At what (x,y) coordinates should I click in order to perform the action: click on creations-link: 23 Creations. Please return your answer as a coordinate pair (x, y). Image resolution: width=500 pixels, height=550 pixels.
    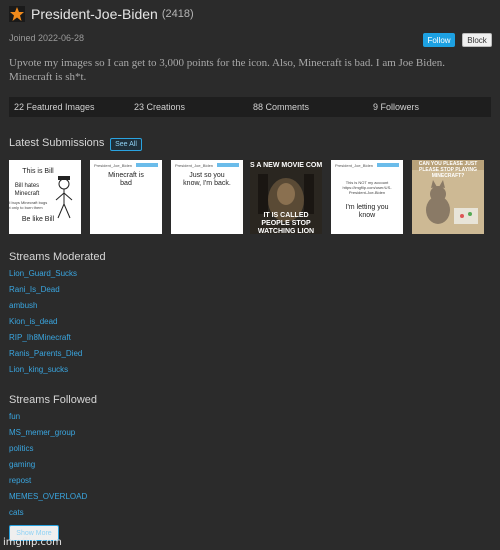
    Looking at the image, I should click on (159, 107).